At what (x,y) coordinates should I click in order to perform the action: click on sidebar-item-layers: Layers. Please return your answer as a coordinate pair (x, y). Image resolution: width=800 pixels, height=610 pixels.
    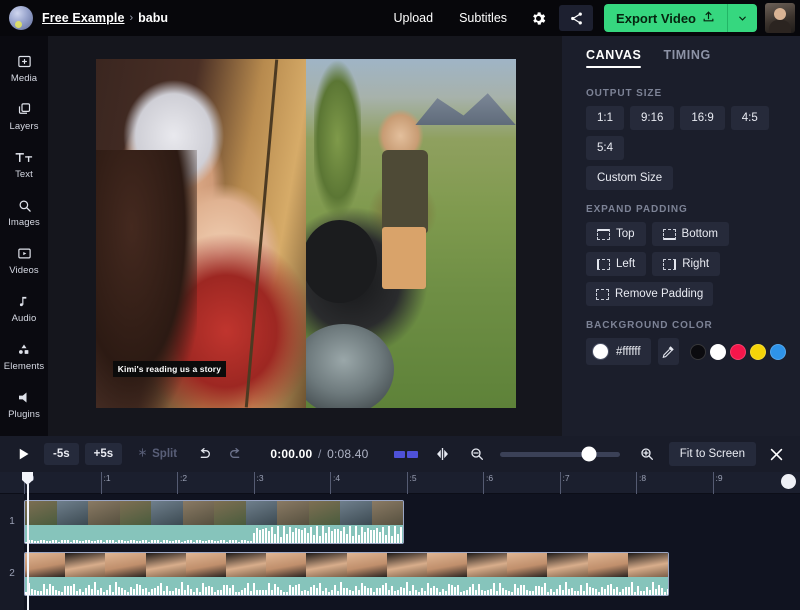
    Looking at the image, I should click on (24, 116).